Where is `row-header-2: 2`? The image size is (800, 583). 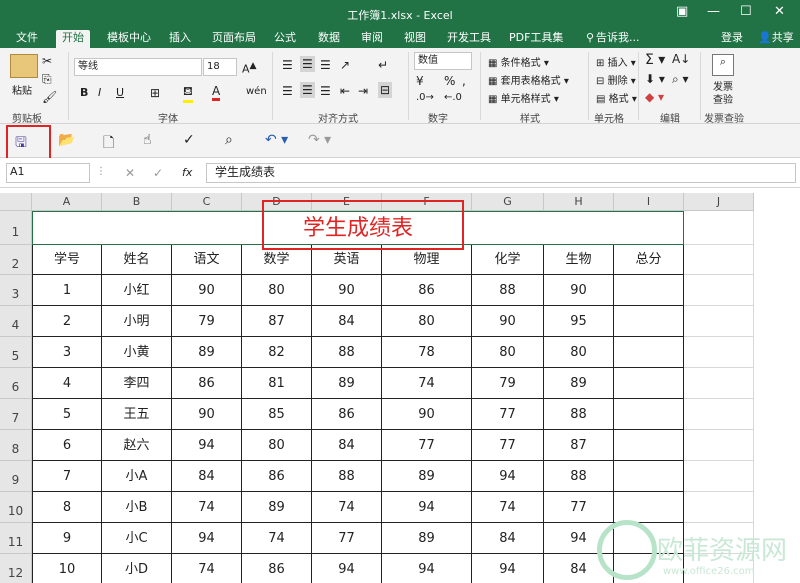 row-header-2: 2 is located at coordinates (16, 260).